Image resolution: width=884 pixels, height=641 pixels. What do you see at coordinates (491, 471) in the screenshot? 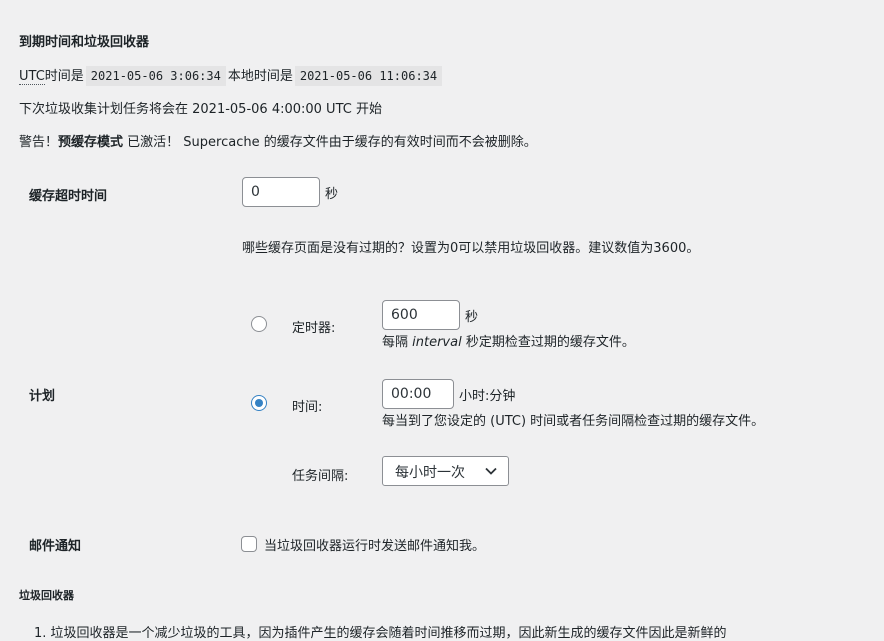
I see `chevron-down-icon` at bounding box center [491, 471].